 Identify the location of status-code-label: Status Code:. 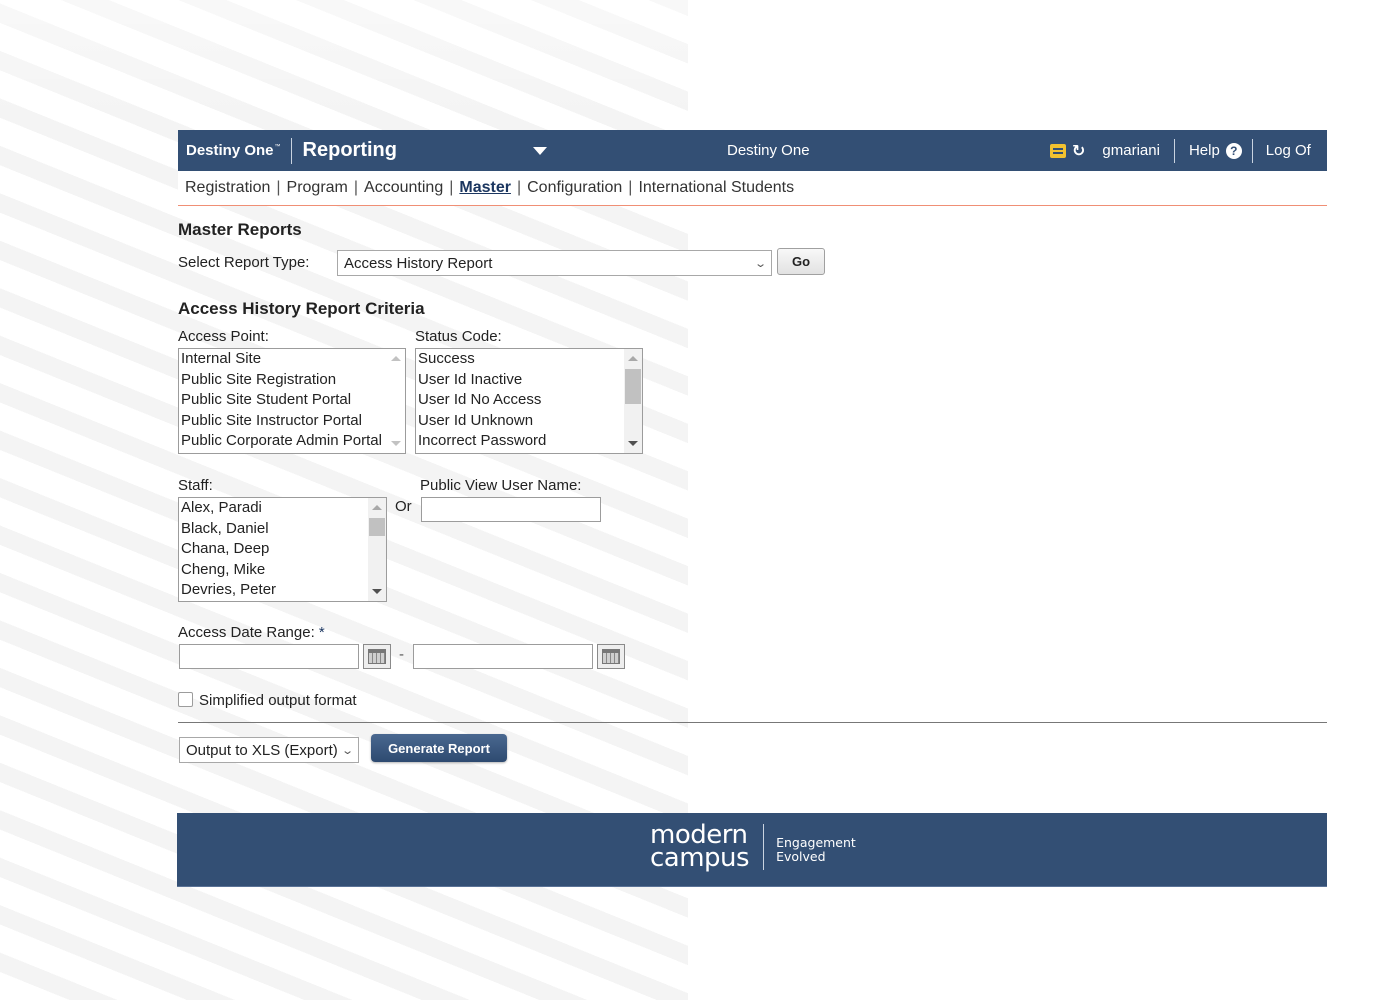
(458, 336).